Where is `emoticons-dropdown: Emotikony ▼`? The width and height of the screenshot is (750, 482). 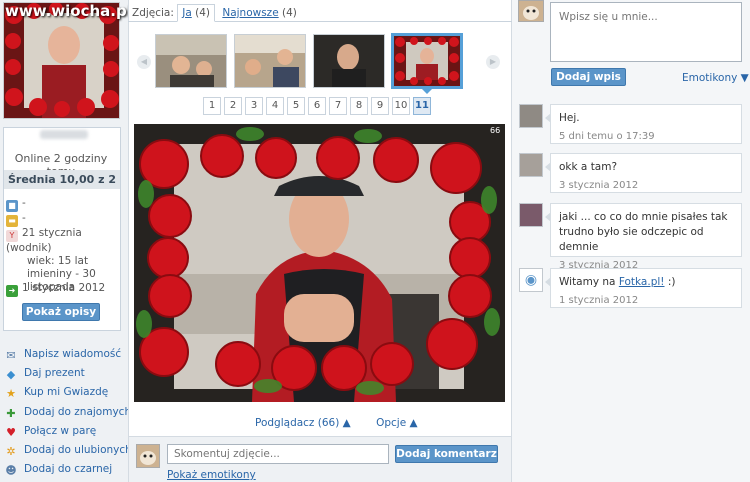 emoticons-dropdown: Emotikony ▼ is located at coordinates (715, 78).